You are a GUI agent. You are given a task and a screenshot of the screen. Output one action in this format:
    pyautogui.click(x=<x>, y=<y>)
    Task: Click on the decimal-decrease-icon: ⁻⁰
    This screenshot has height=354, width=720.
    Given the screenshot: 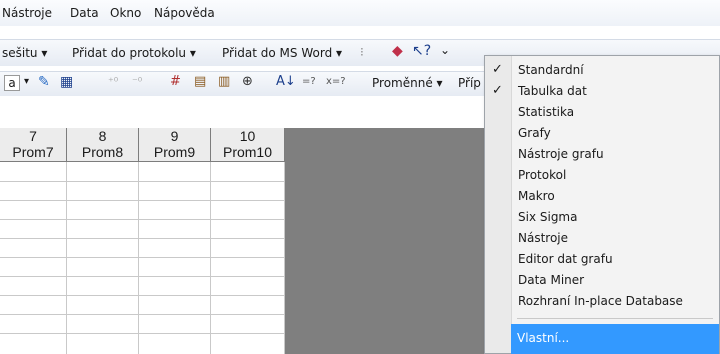 What is the action you would take?
    pyautogui.click(x=137, y=81)
    